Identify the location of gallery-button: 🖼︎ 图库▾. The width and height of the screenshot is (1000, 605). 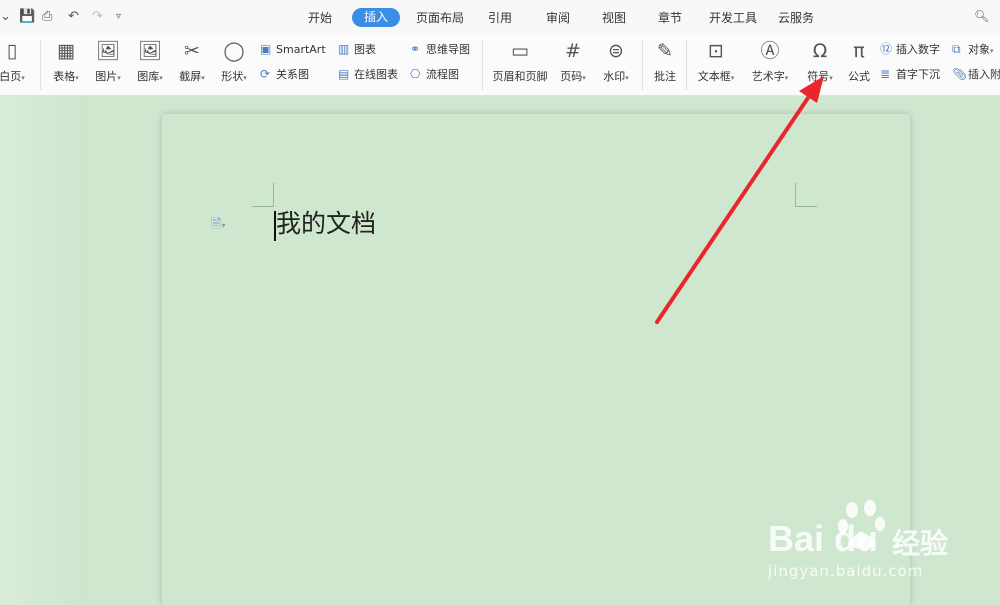
(150, 65).